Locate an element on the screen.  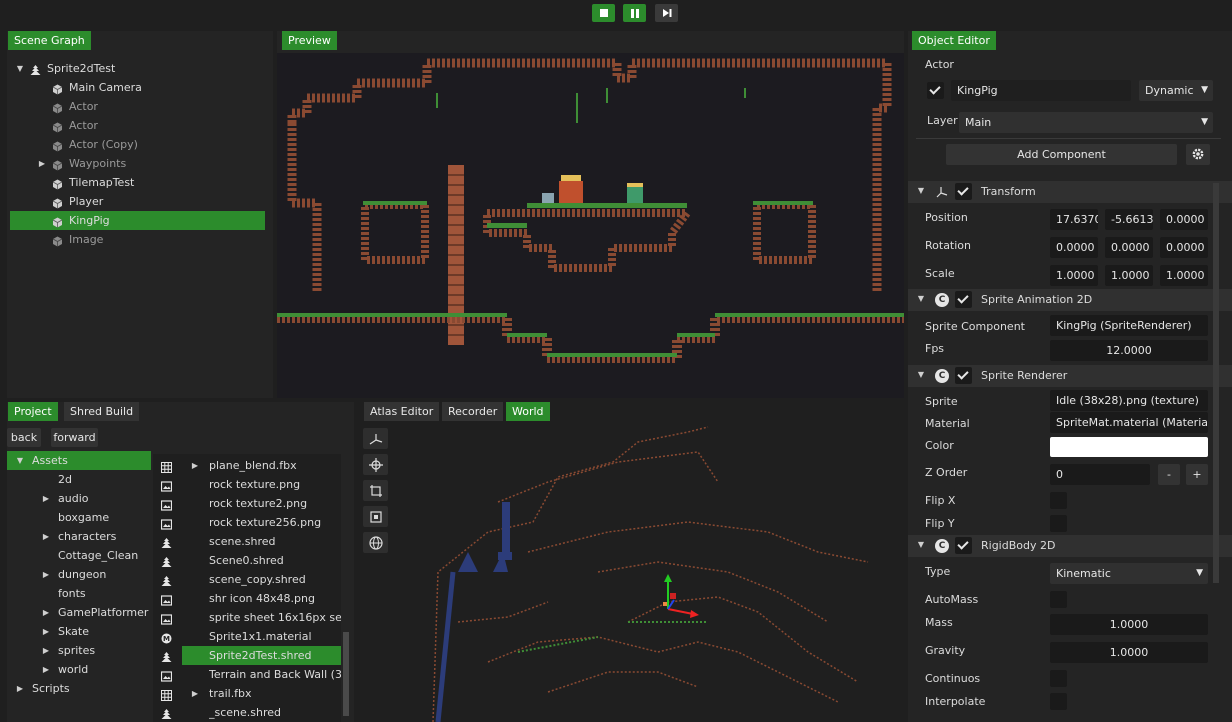
folder-item: ▶ audio is located at coordinates (79, 498).